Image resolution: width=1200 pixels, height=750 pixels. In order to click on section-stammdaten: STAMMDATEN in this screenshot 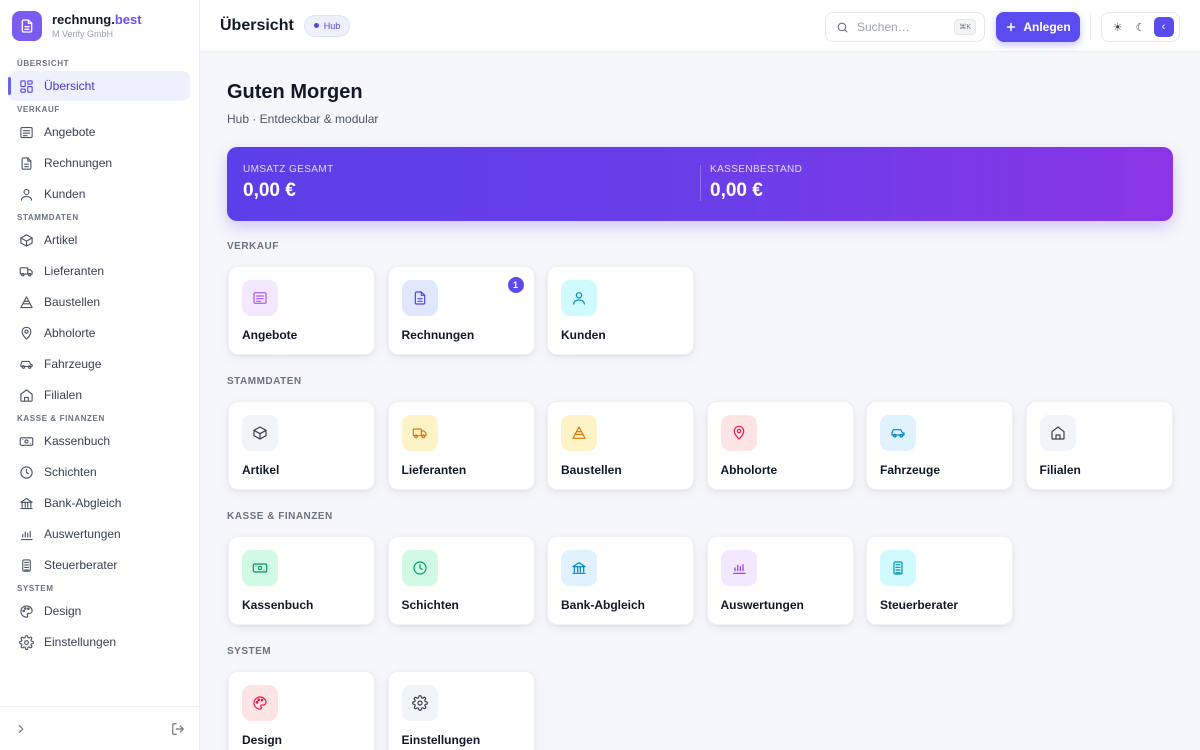, I will do `click(264, 381)`.